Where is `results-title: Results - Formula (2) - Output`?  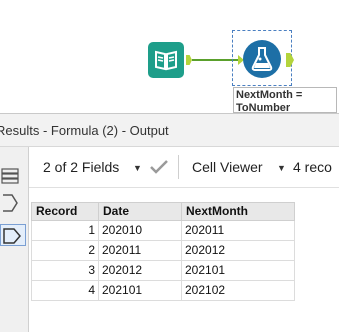
results-title: Results - Formula (2) - Output is located at coordinates (84, 130).